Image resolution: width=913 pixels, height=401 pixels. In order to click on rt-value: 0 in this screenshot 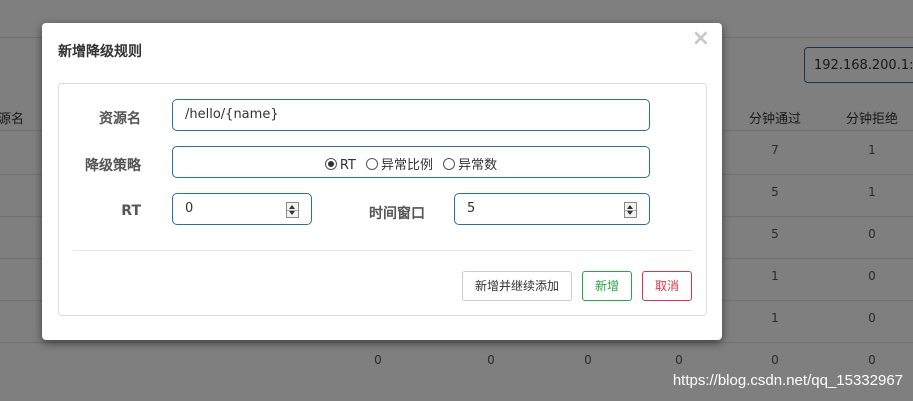, I will do `click(189, 208)`.